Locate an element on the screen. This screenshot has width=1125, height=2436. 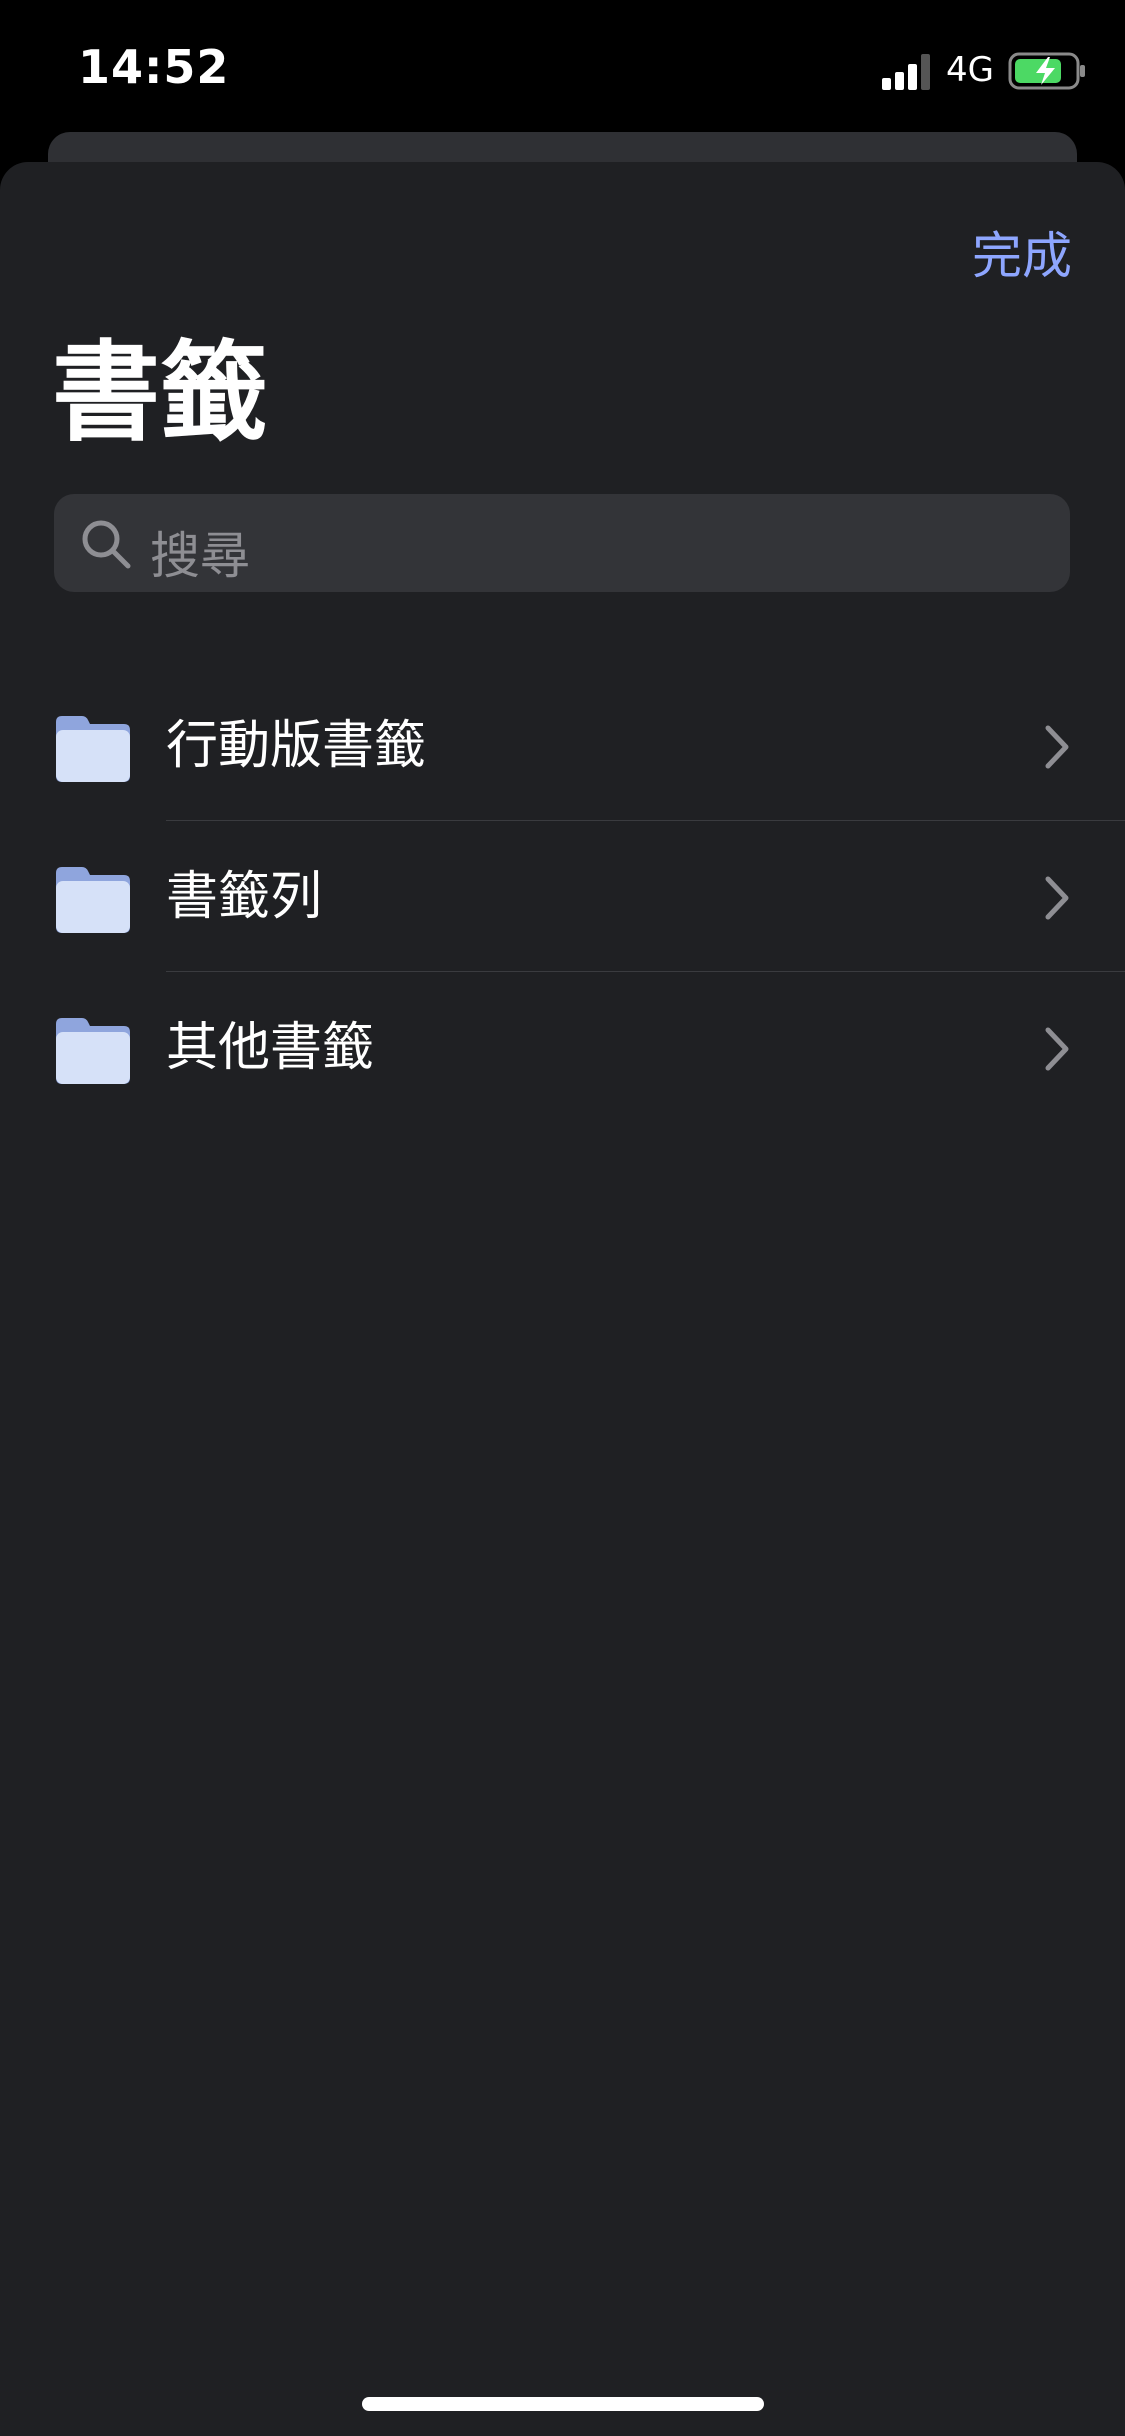
folder-label: 書籤列 is located at coordinates (244, 897).